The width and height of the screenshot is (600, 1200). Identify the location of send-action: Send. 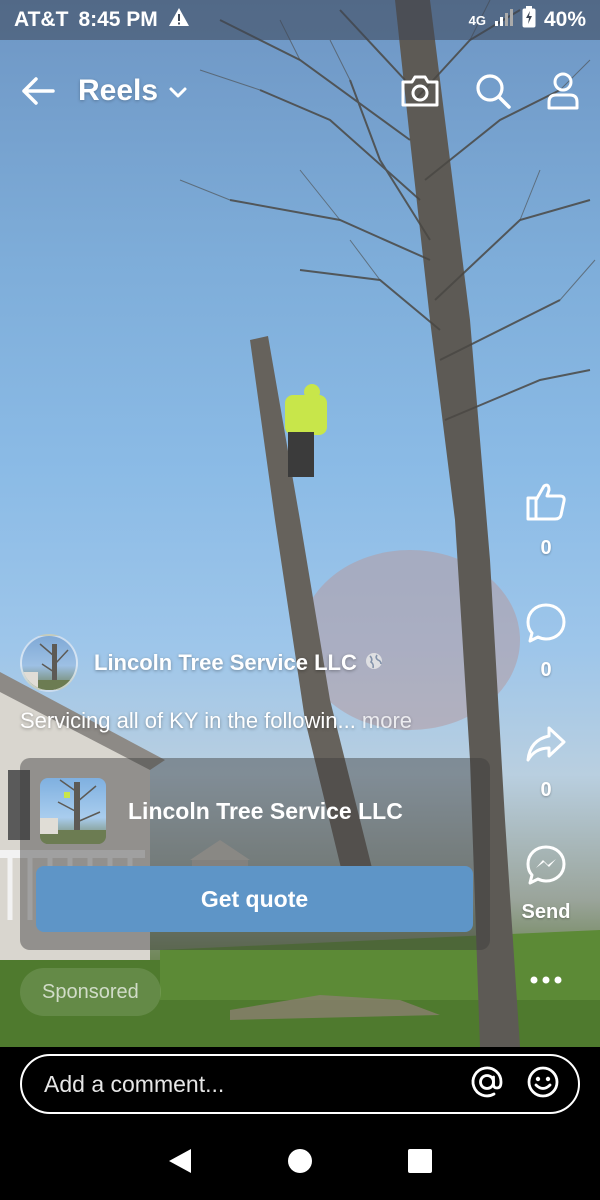
(546, 884).